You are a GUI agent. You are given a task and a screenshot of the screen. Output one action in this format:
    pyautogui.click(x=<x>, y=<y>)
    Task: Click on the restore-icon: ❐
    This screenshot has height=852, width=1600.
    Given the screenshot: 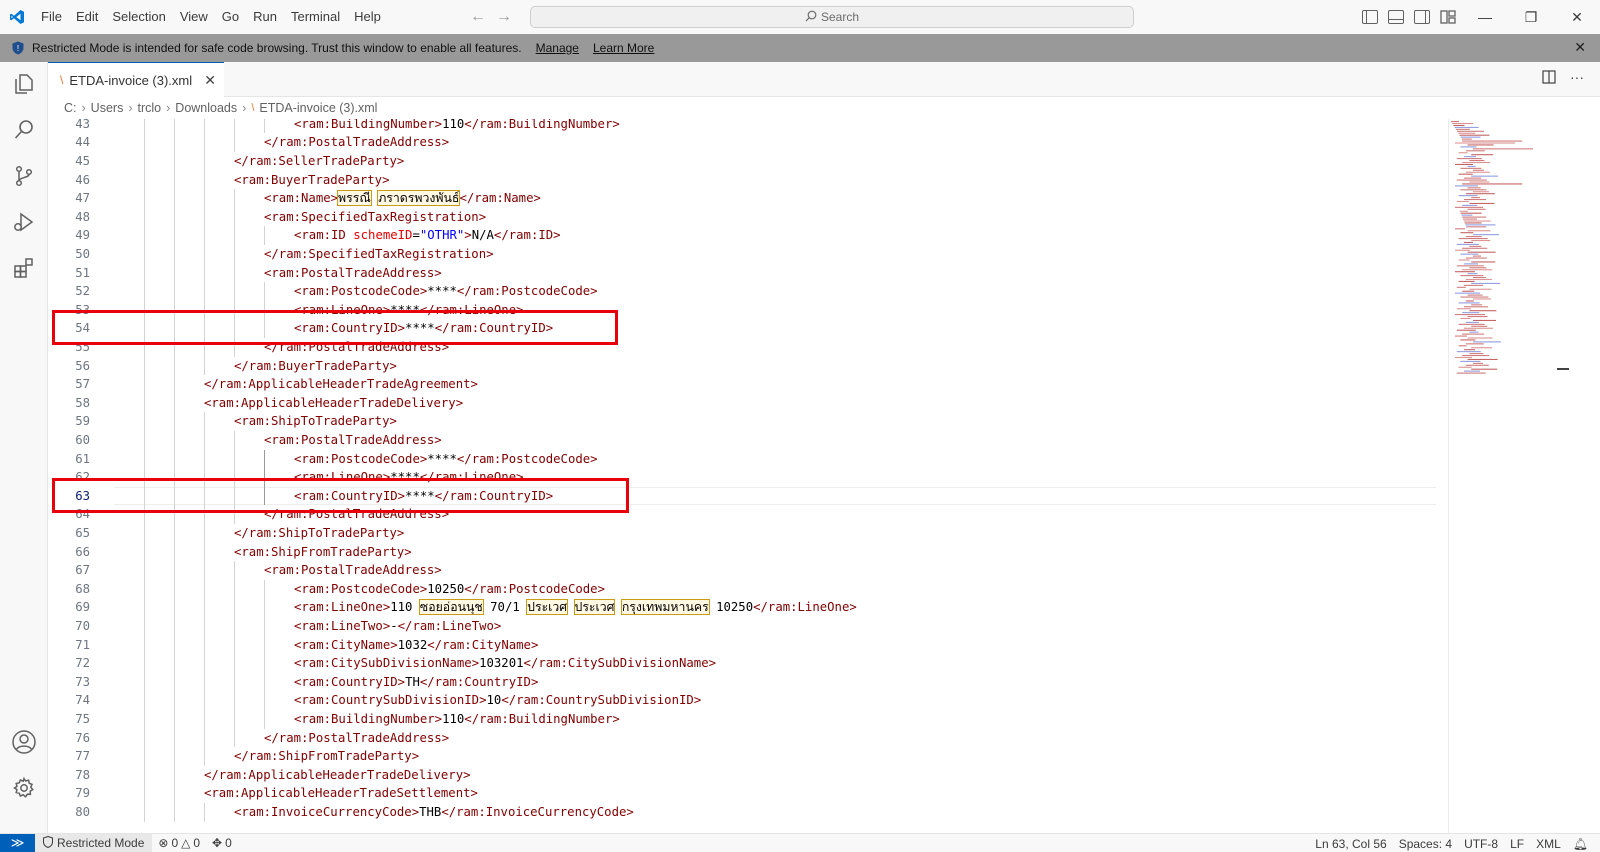 What is the action you would take?
    pyautogui.click(x=1531, y=17)
    